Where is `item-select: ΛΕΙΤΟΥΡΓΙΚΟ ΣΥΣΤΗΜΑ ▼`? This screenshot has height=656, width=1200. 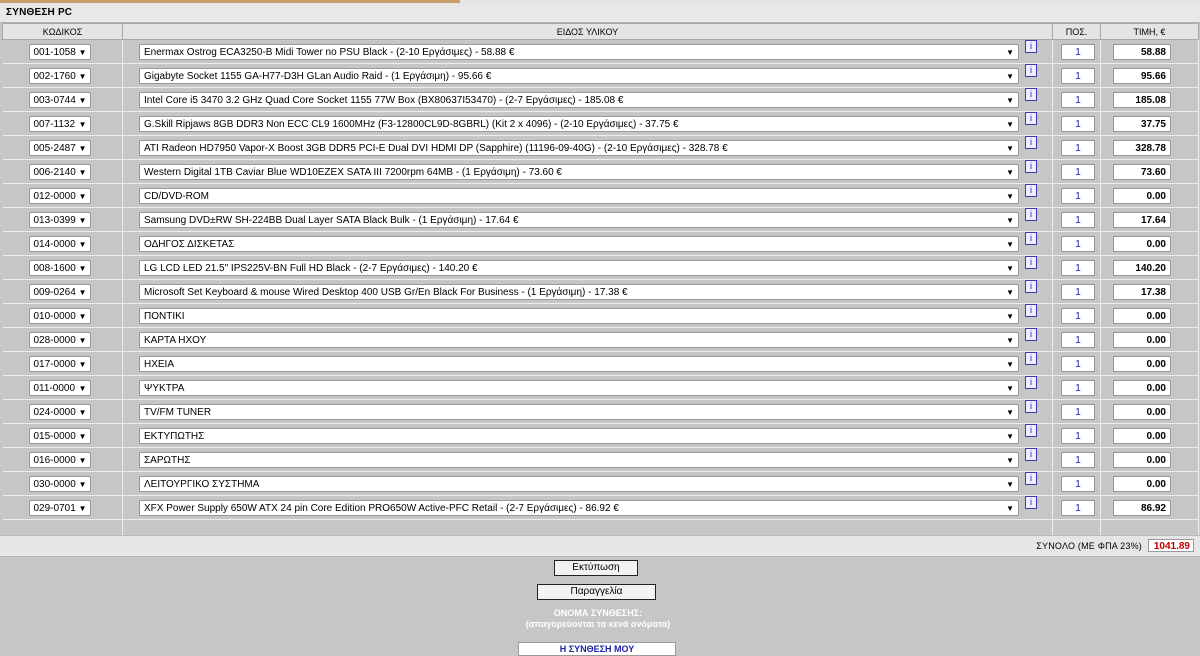 item-select: ΛΕΙΤΟΥΡΓΙΚΟ ΣΥΣΤΗΜΑ ▼ is located at coordinates (579, 483).